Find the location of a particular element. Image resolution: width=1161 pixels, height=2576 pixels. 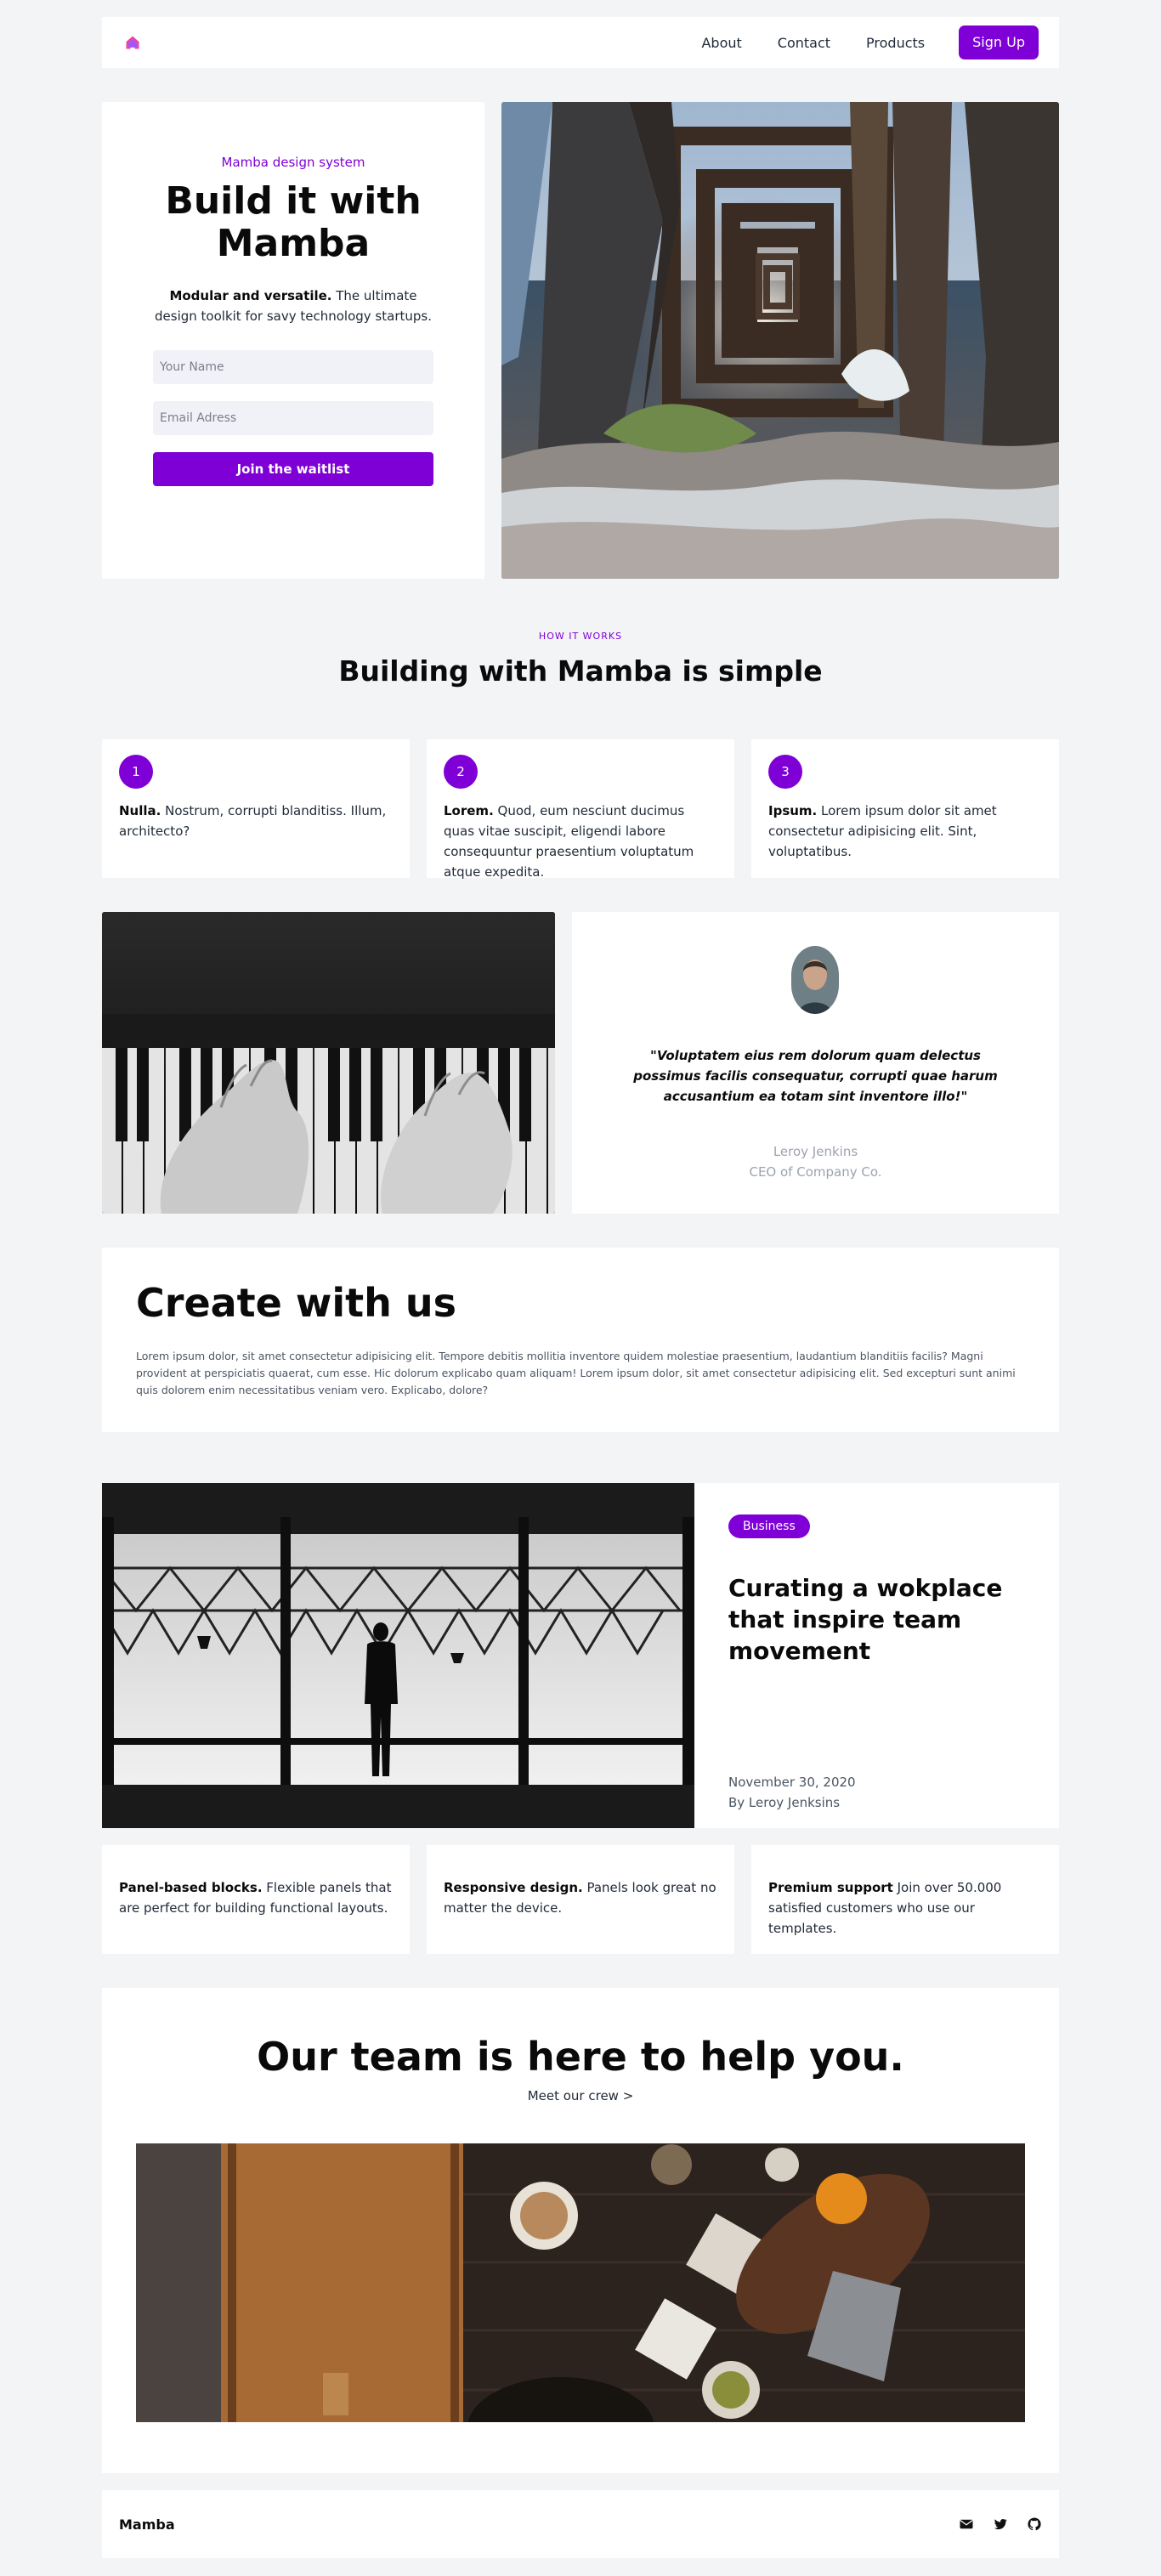

nav-link-products: Products is located at coordinates (895, 43).